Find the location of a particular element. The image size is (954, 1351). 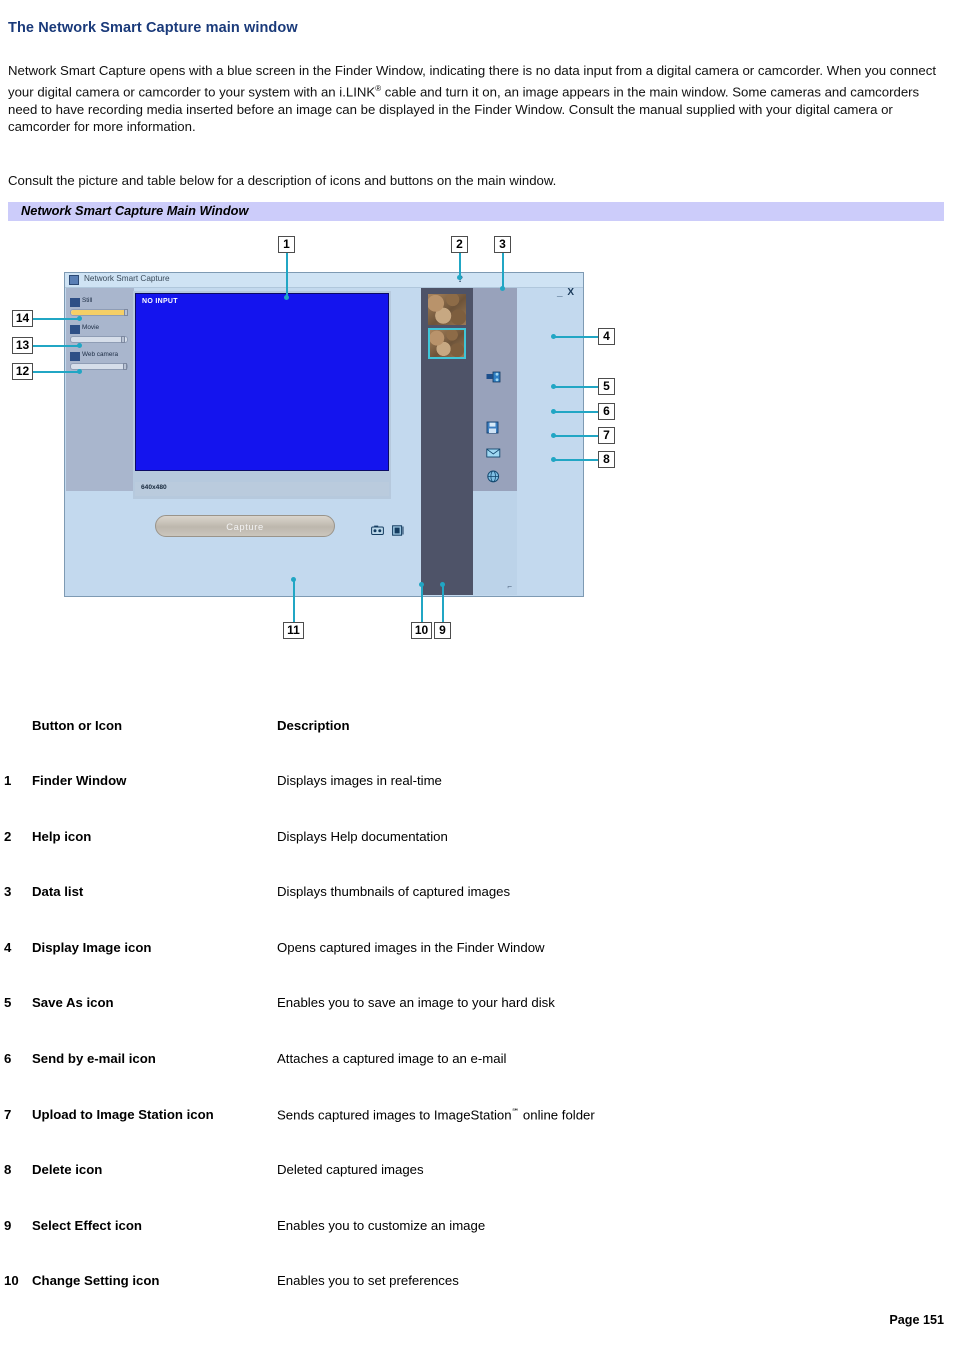

change-setting-icon is located at coordinates (377, 529).